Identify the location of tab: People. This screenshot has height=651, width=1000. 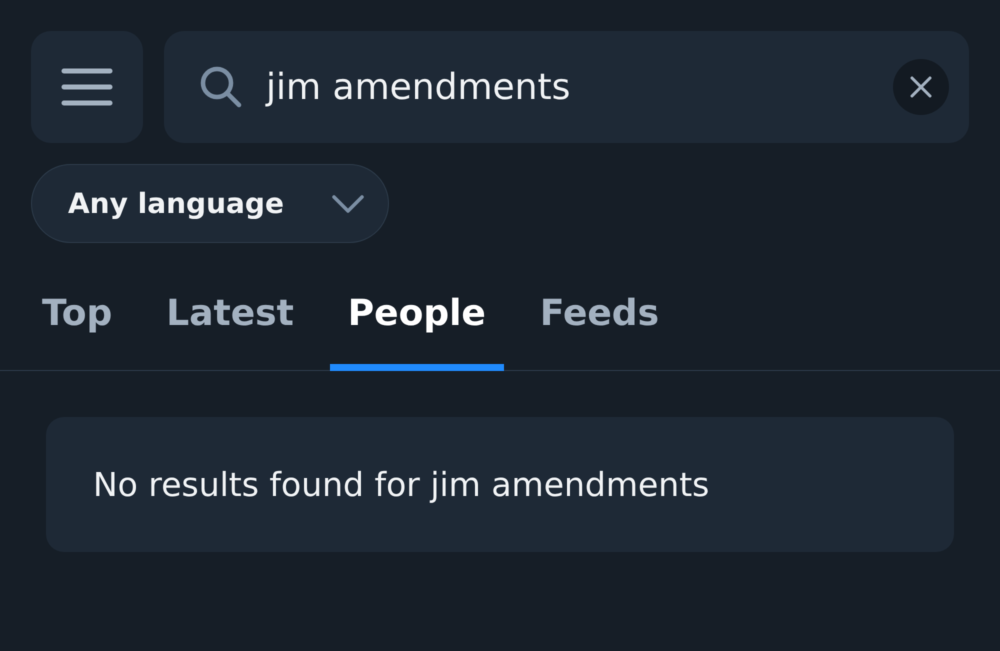
(417, 321).